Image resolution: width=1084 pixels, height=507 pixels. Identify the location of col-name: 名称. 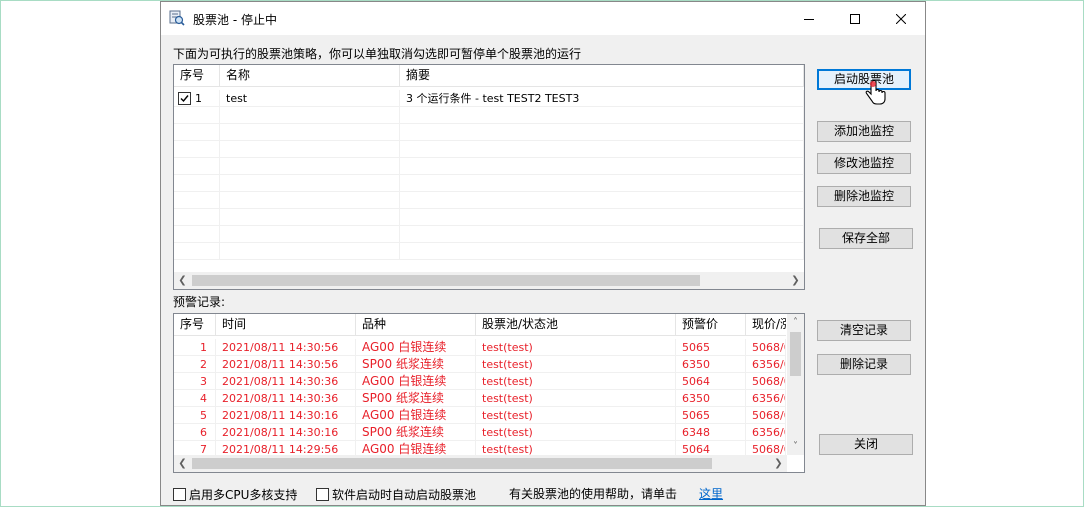
(310, 76).